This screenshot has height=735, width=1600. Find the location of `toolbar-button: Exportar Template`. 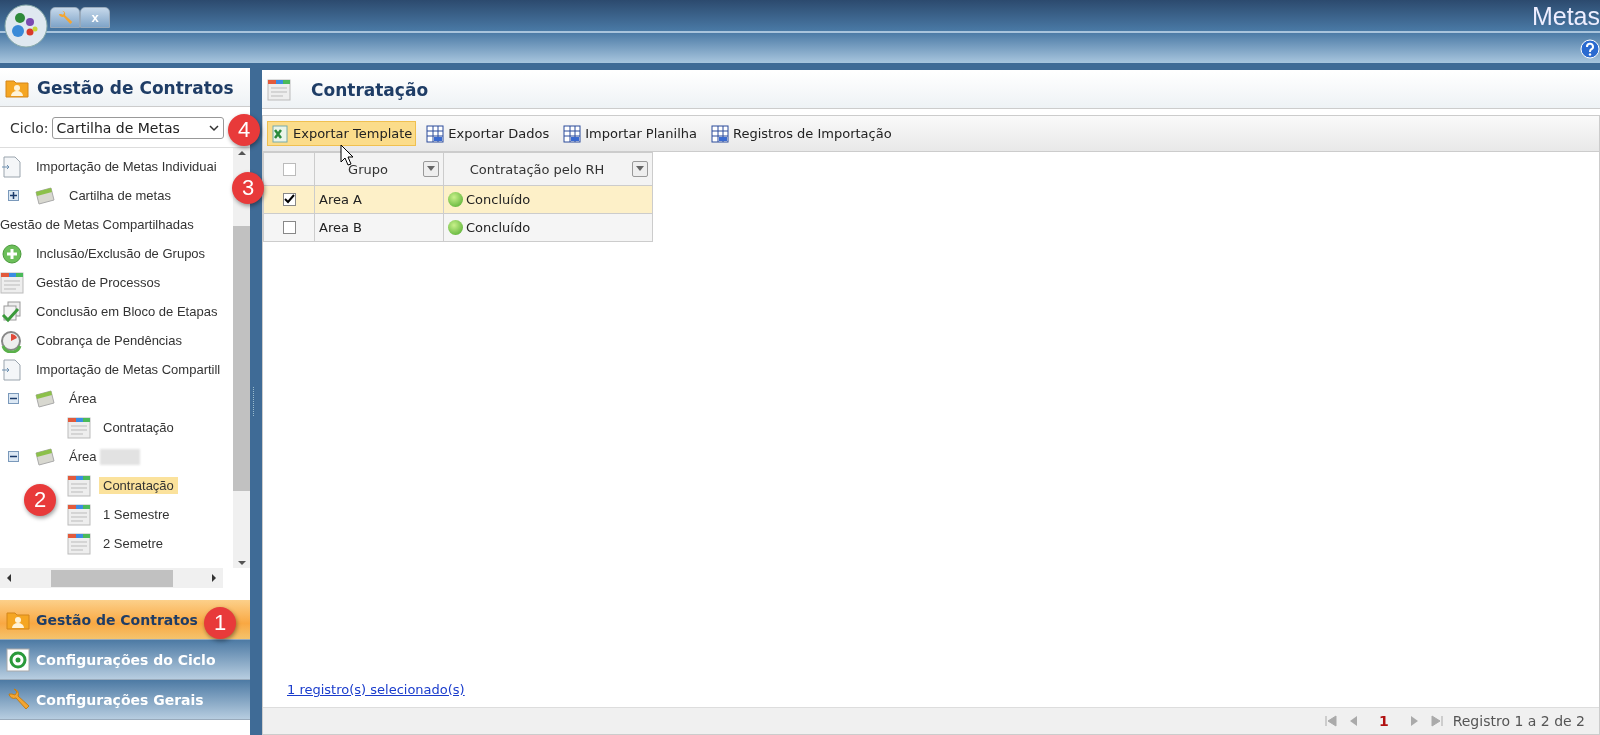

toolbar-button: Exportar Template is located at coordinates (342, 133).